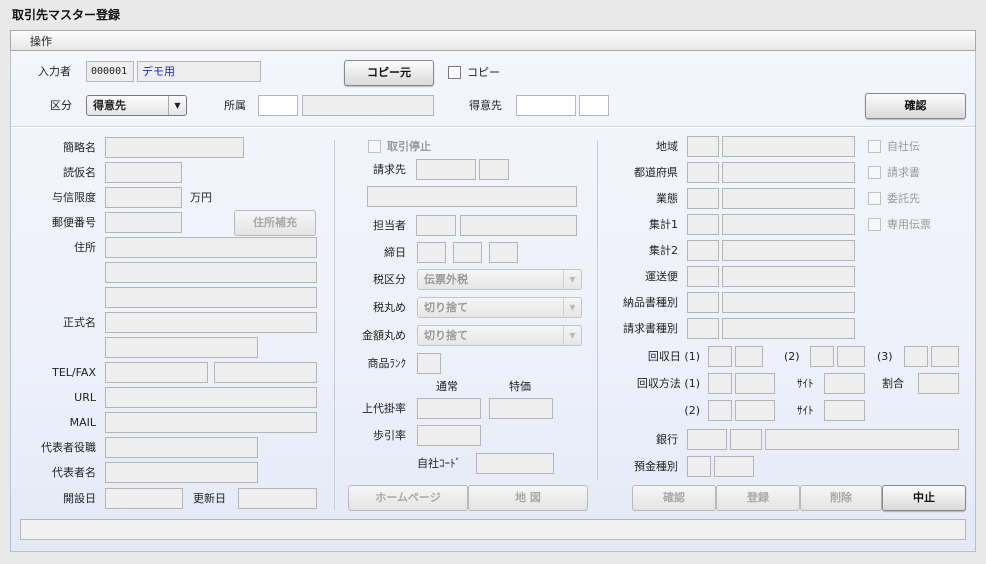 The width and height of the screenshot is (986, 564). What do you see at coordinates (483, 72) in the screenshot?
I see `copy-checkbox-label: コピー` at bounding box center [483, 72].